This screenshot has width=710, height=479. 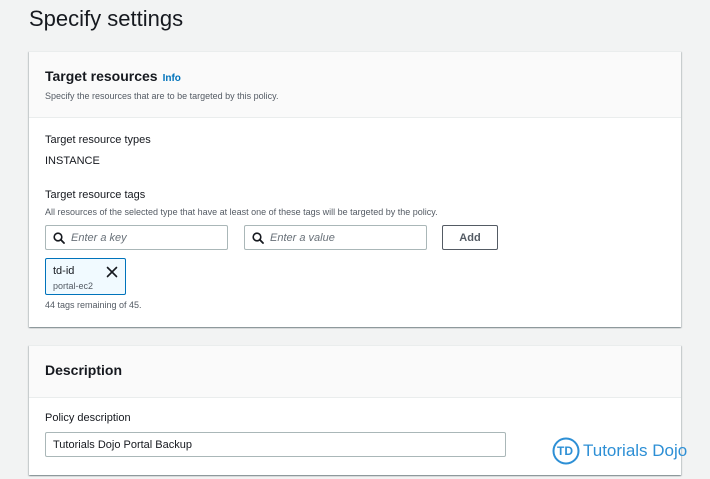 I want to click on tutorials-dojo-watermark: TD Tutorials Dojo, so click(x=619, y=451).